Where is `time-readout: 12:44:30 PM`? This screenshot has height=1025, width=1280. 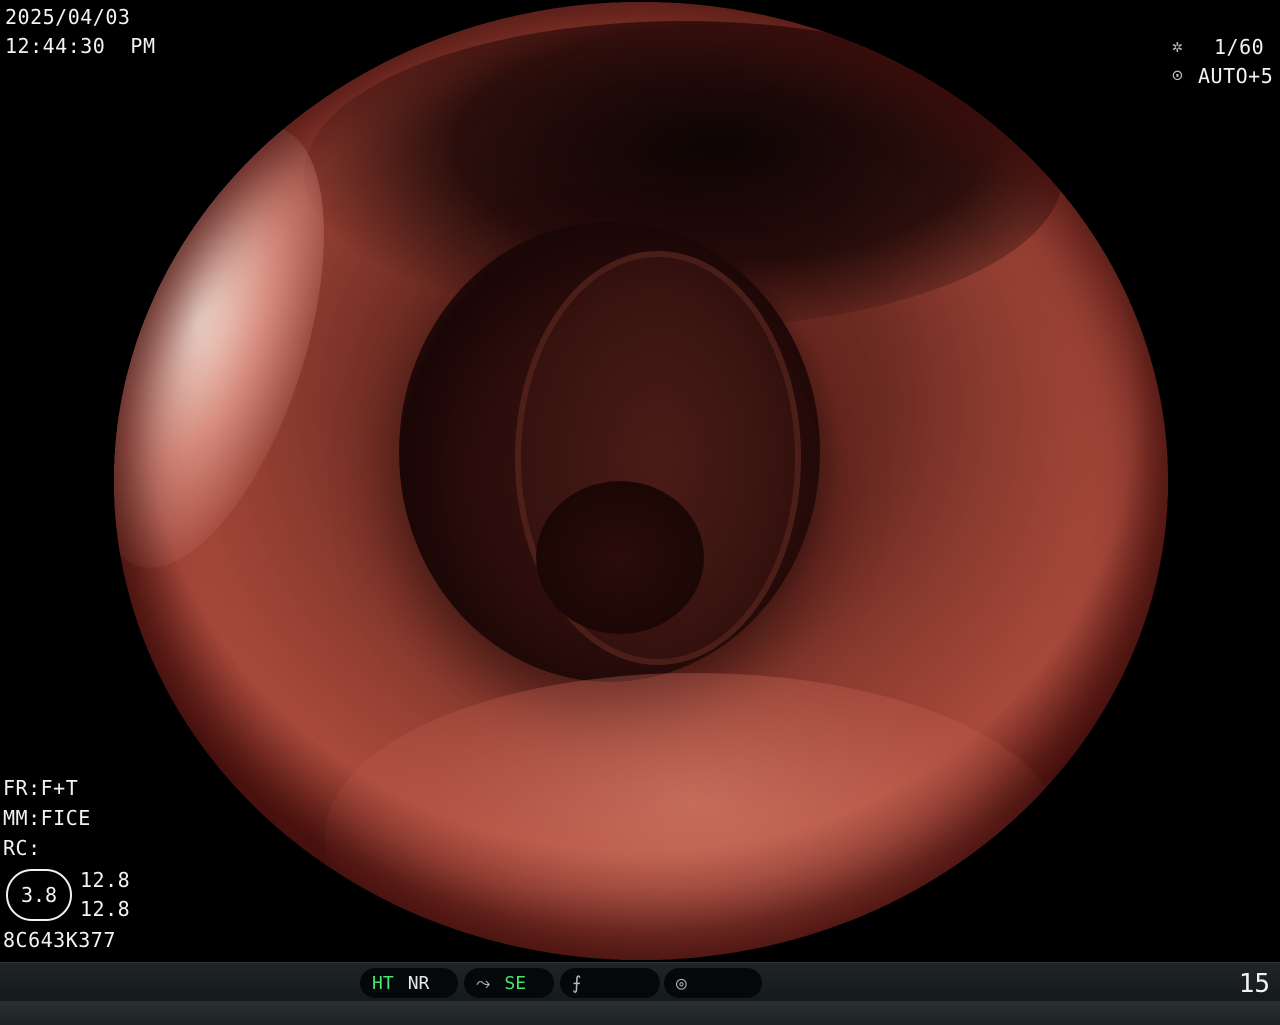
time-readout: 12:44:30 PM is located at coordinates (80, 46).